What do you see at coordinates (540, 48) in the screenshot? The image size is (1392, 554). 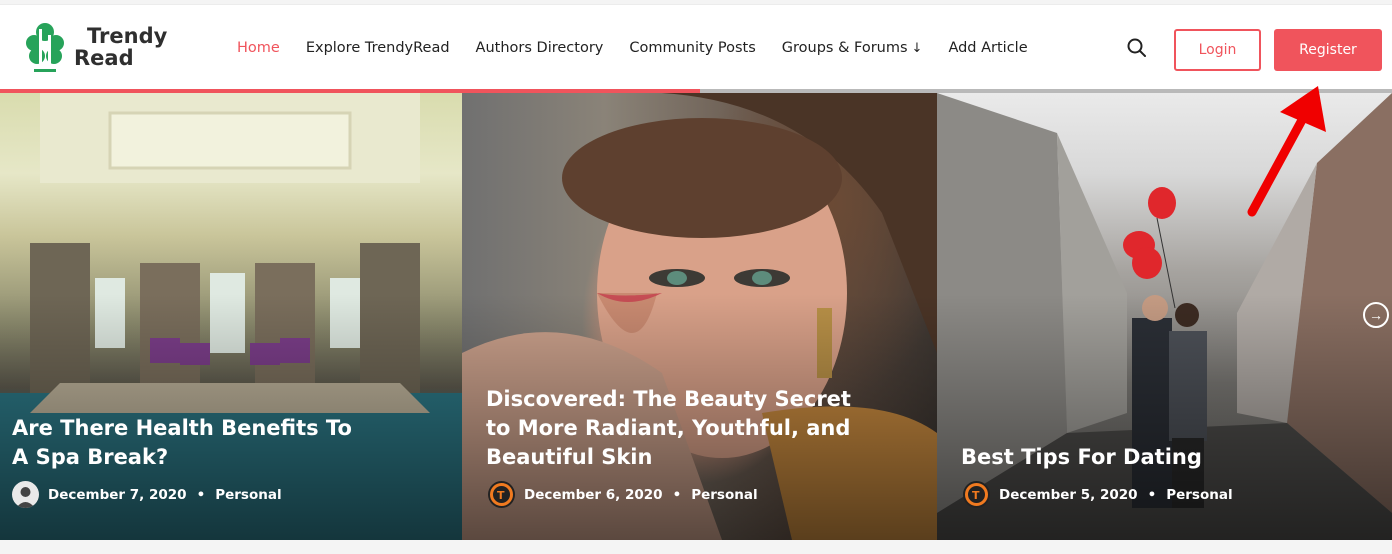 I see `nav-item-authors-directory: Authors Directory` at bounding box center [540, 48].